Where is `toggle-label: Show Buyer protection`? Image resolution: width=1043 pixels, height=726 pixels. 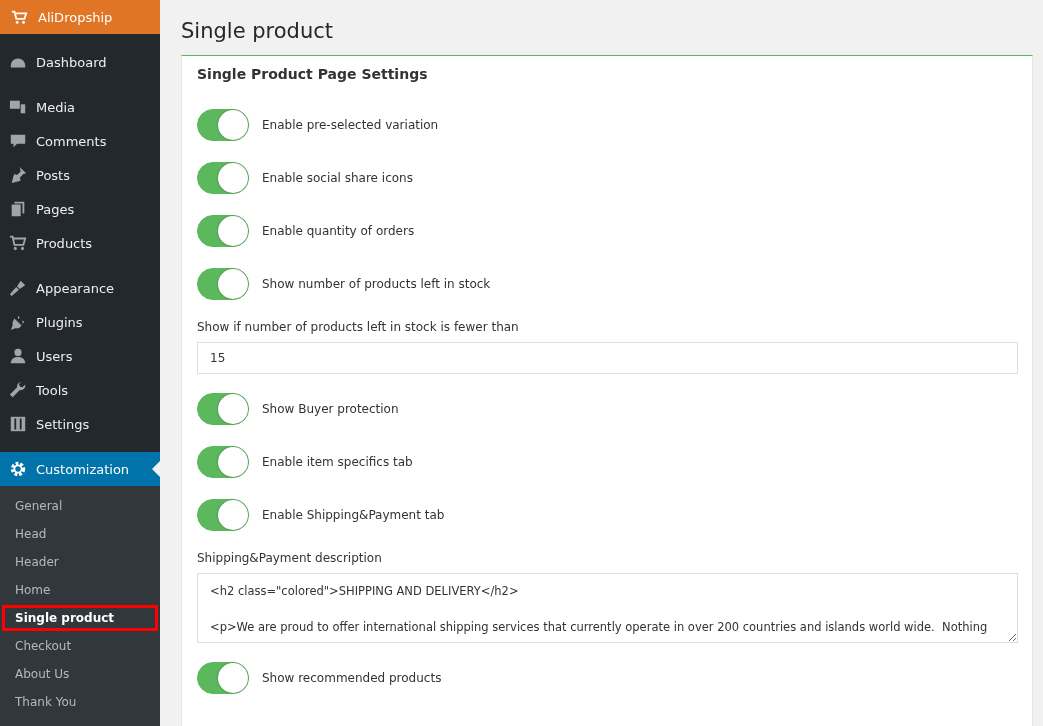 toggle-label: Show Buyer protection is located at coordinates (330, 408).